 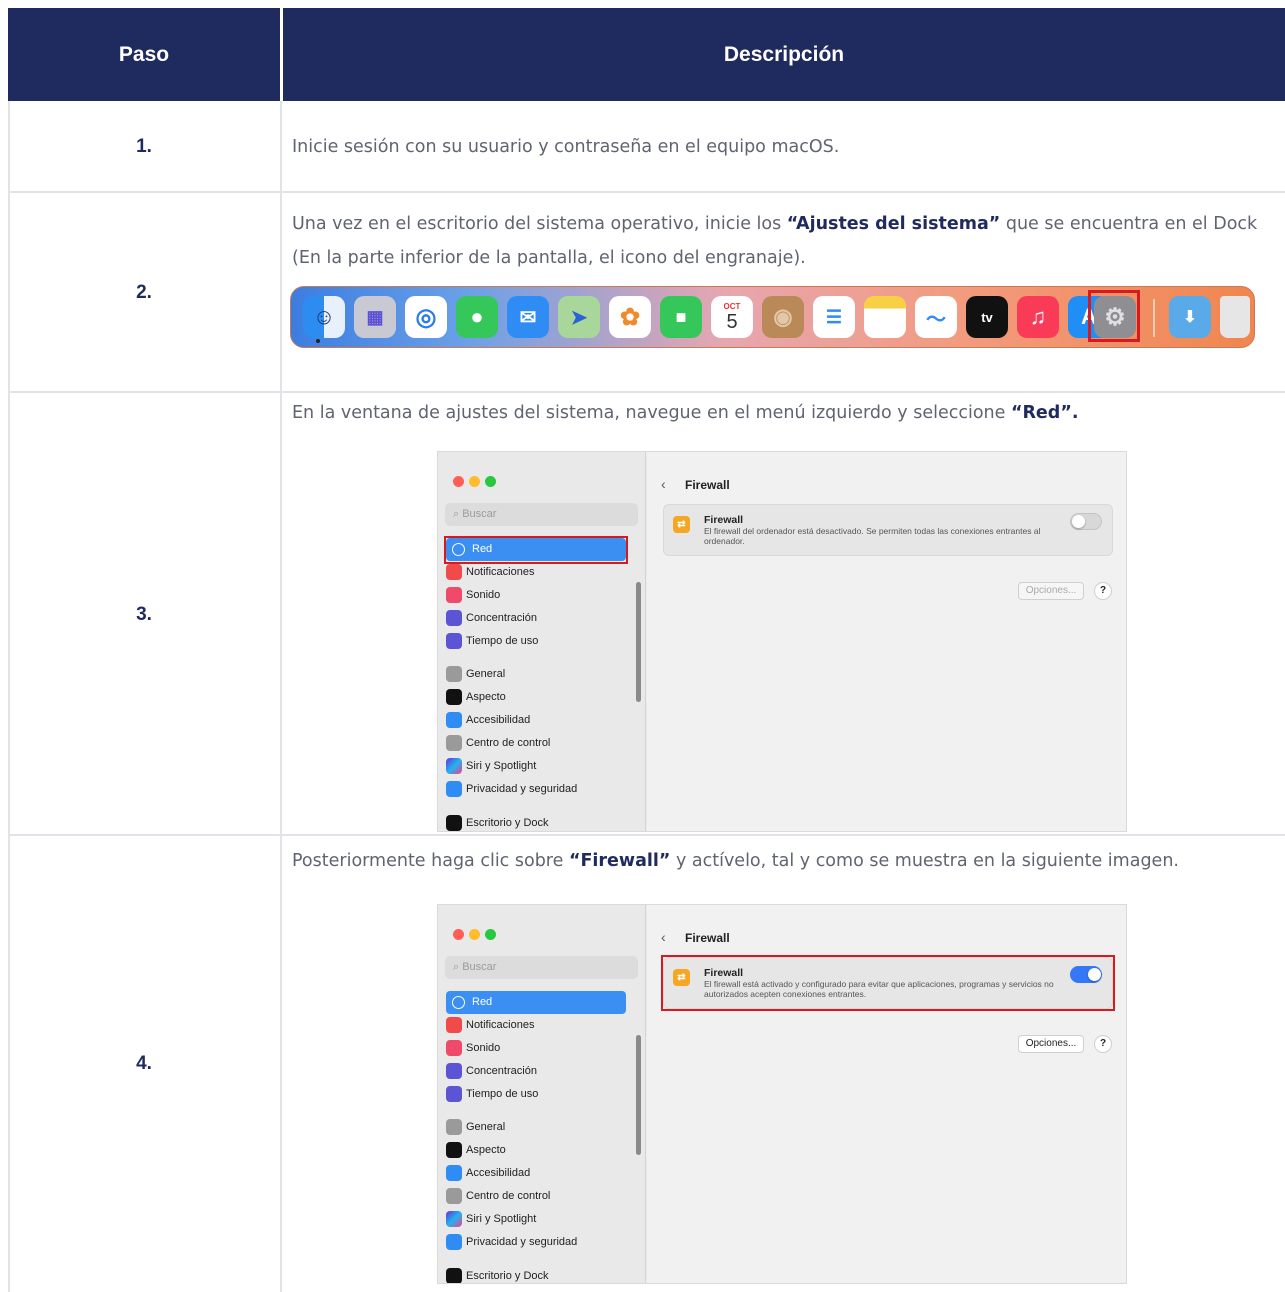 What do you see at coordinates (454, 1071) in the screenshot?
I see `moon-icon` at bounding box center [454, 1071].